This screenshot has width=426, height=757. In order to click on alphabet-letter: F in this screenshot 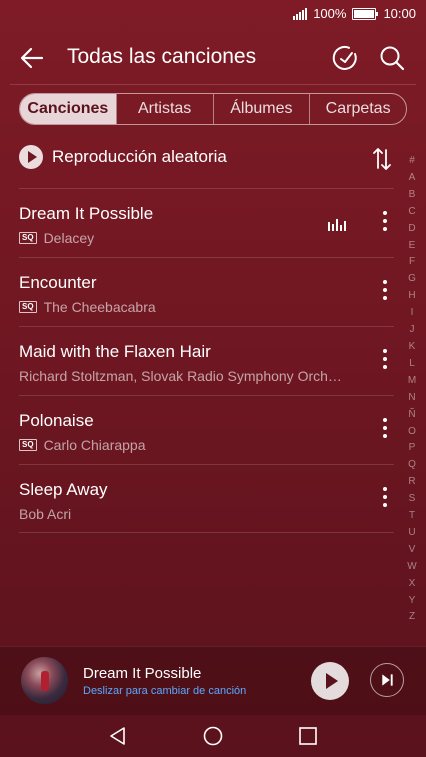, I will do `click(412, 262)`.